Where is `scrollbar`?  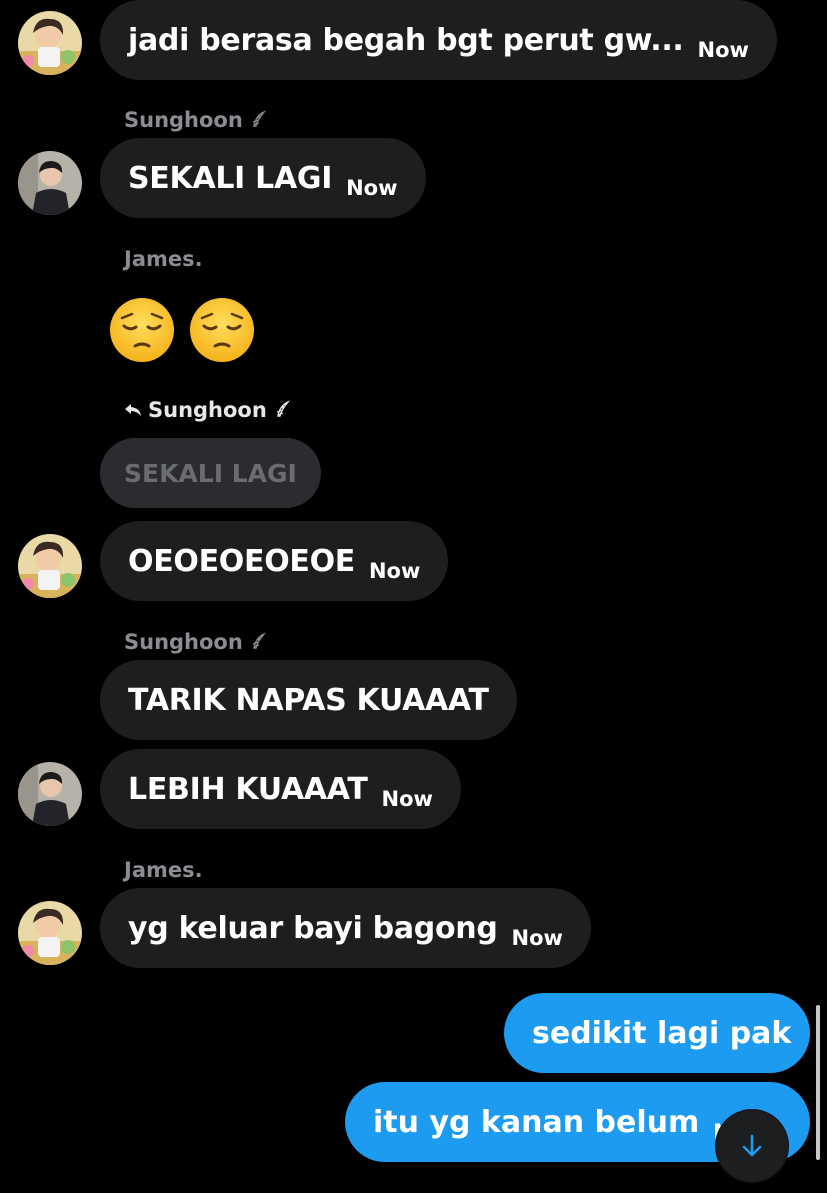 scrollbar is located at coordinates (818, 1082).